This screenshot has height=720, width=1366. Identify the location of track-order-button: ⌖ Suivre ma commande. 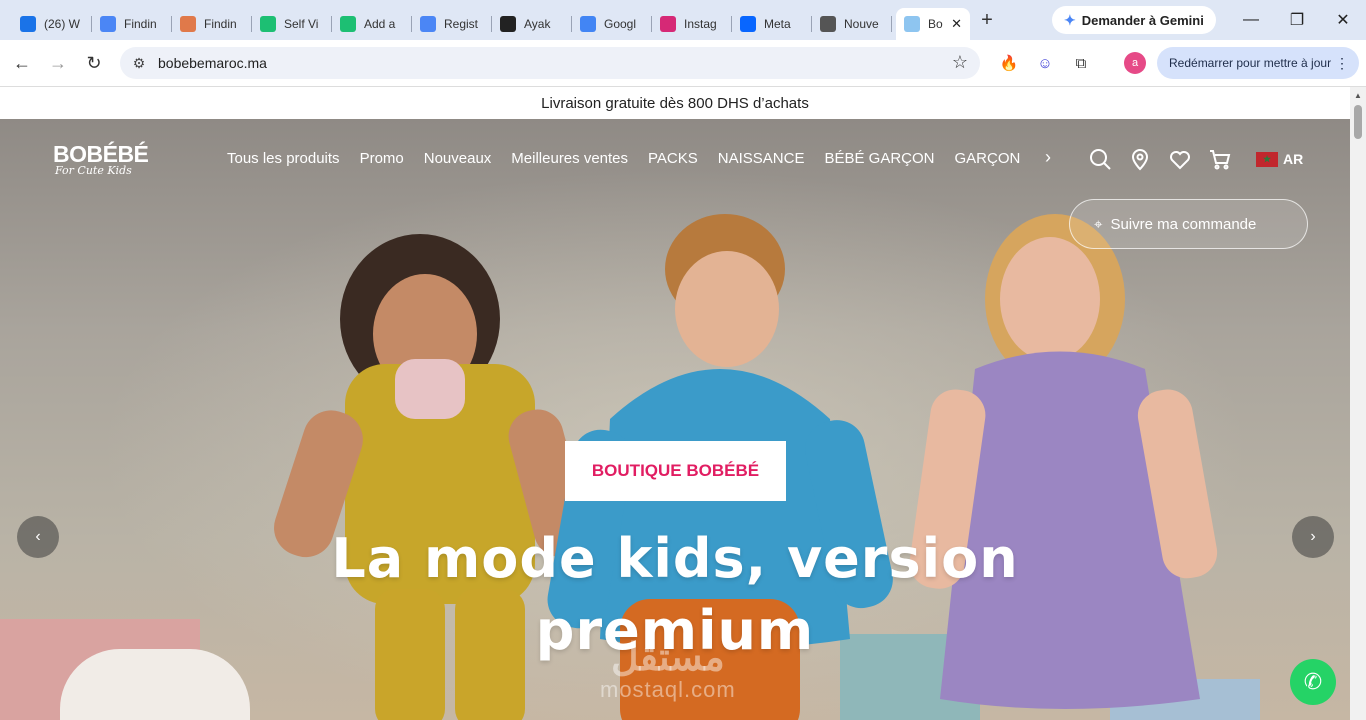
(1188, 224).